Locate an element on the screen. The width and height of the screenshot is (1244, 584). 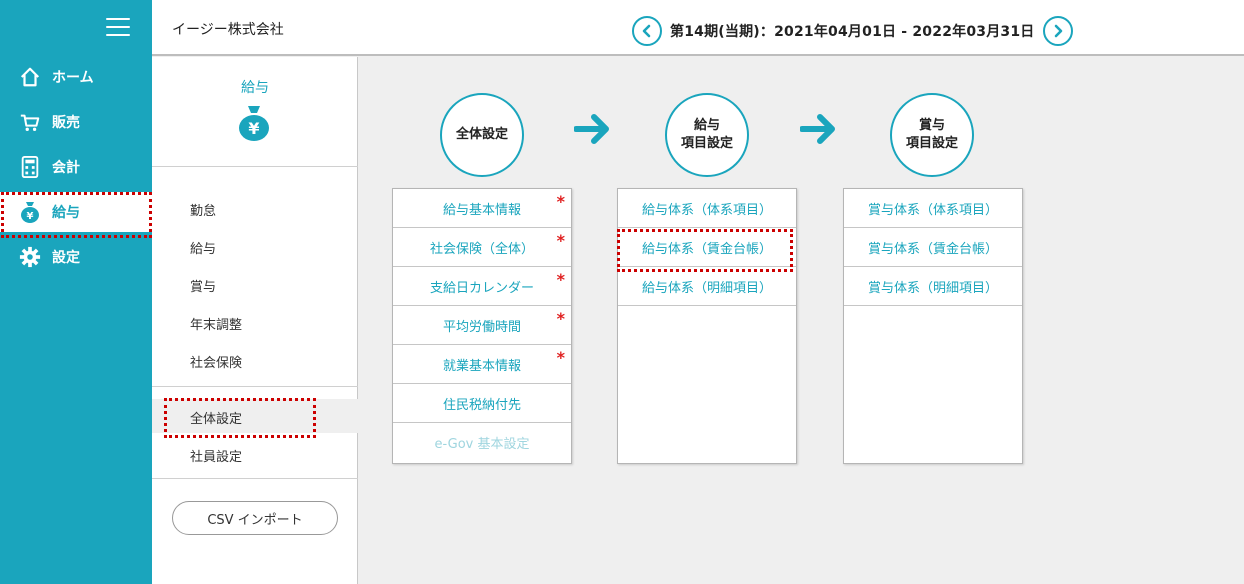
row-label: 賞与体系（体系項目） is located at coordinates (932, 210).